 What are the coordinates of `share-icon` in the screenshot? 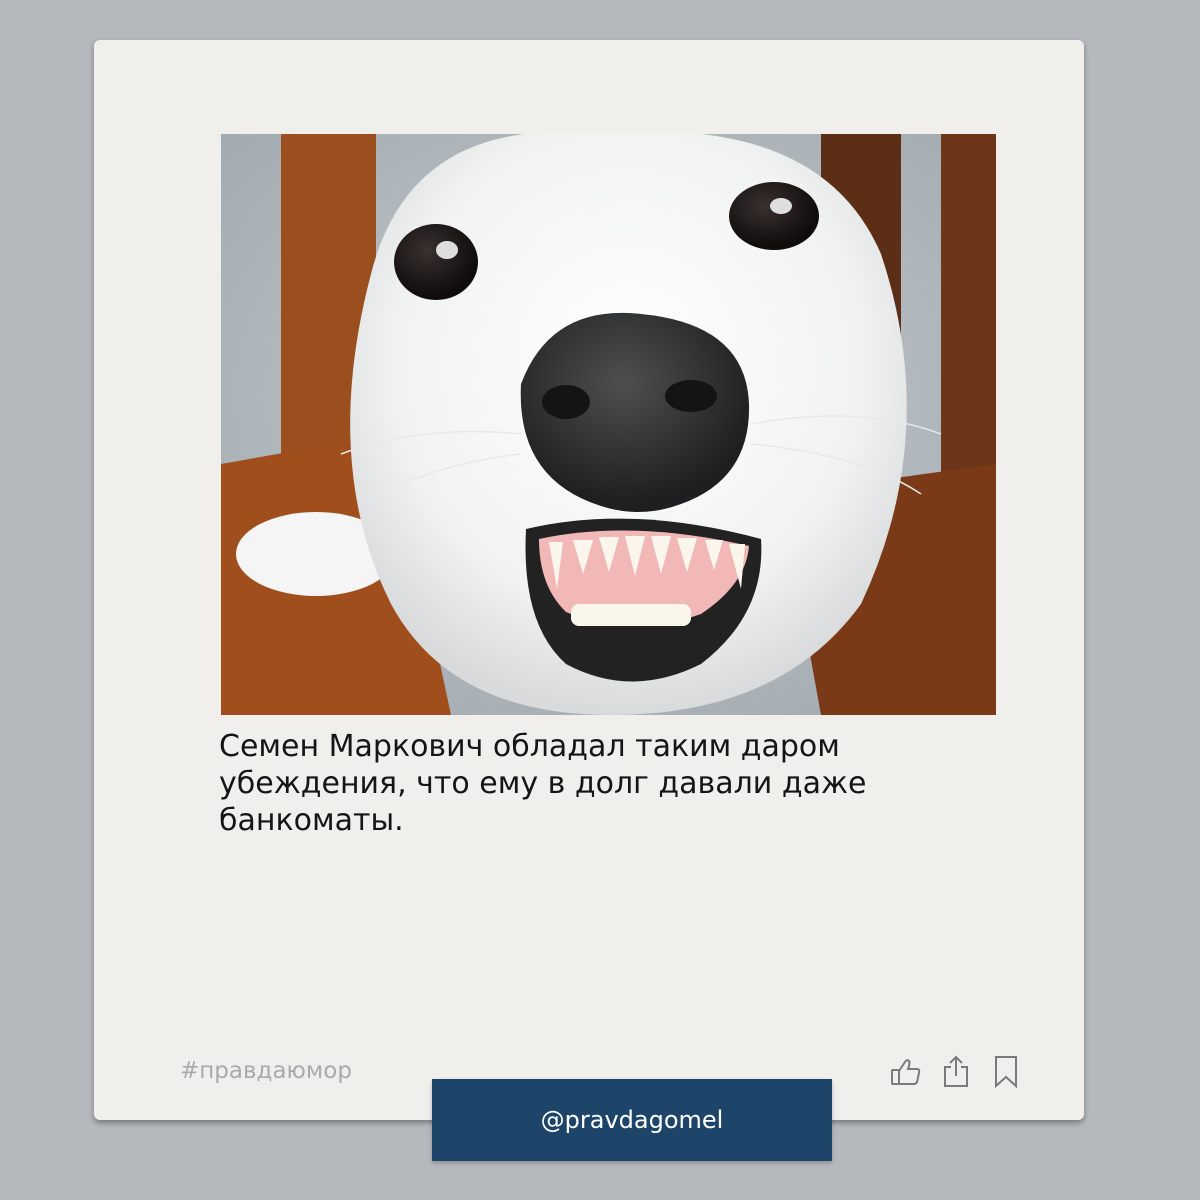 It's located at (956, 1071).